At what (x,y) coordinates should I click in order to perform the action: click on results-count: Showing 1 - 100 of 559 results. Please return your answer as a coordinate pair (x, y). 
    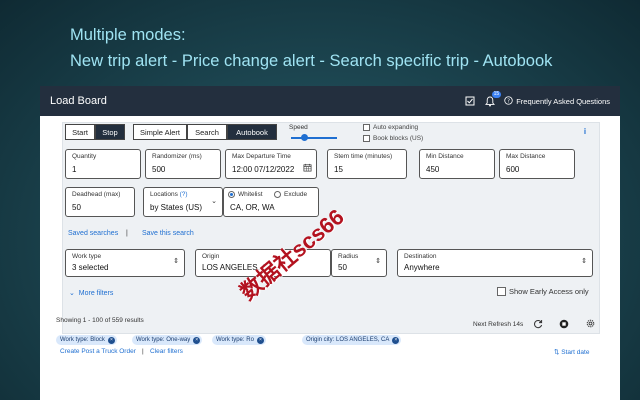
    Looking at the image, I should click on (100, 320).